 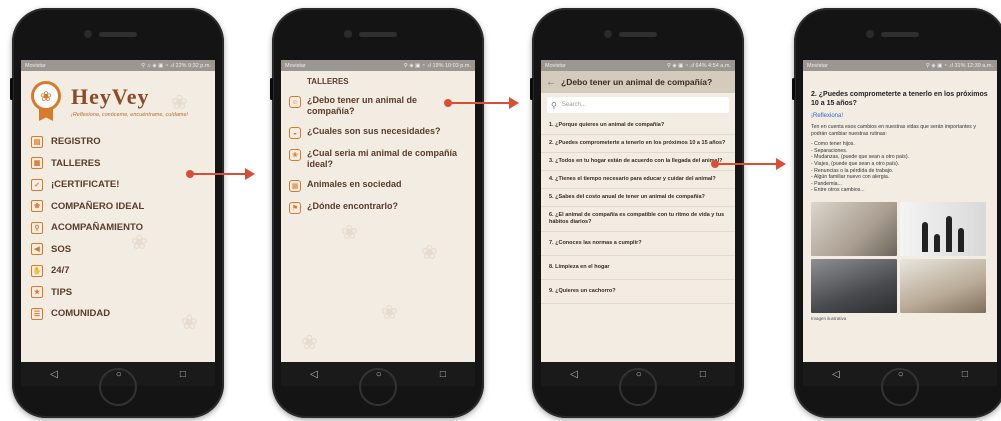 I want to click on status-bar: Movistar ⚲ ◈ ▣ ◔ .ıl 64% 4:54 a.m., so click(x=638, y=65).